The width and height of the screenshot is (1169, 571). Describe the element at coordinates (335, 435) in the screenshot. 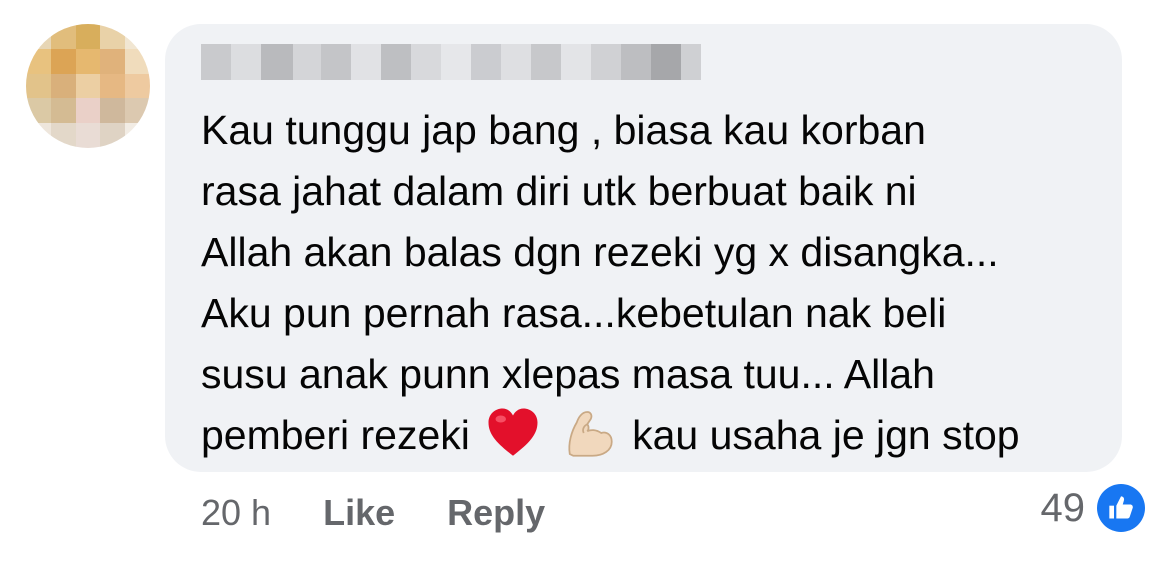

I see `comment-text-segment: pemberi rezeki` at that location.